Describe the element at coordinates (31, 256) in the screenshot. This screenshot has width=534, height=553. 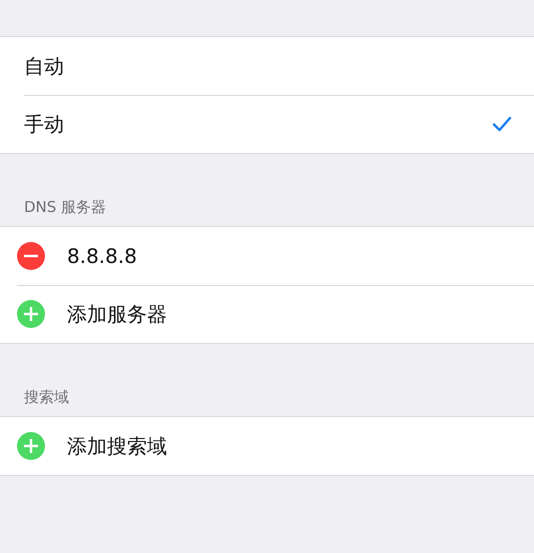
I see `remove-icon` at that location.